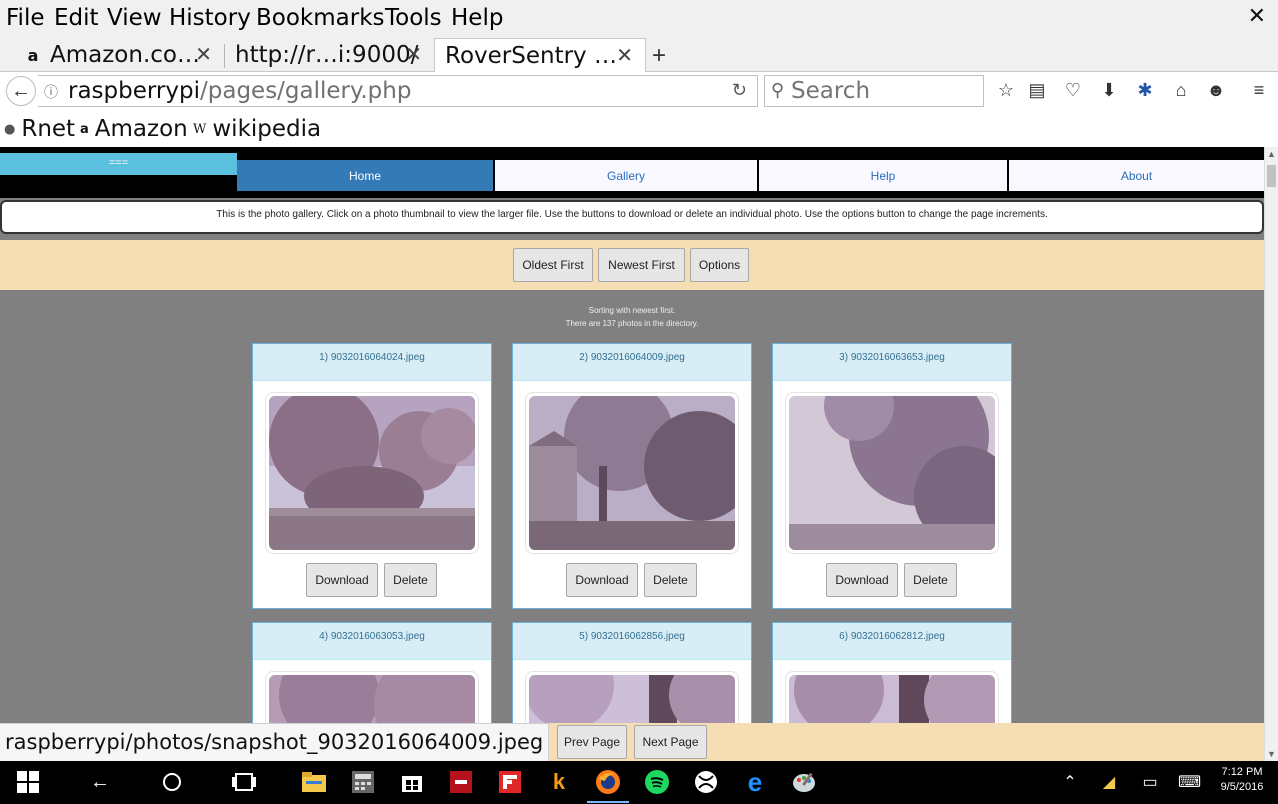 This screenshot has height=804, width=1278. What do you see at coordinates (366, 175) in the screenshot?
I see `nav-home: Home` at bounding box center [366, 175].